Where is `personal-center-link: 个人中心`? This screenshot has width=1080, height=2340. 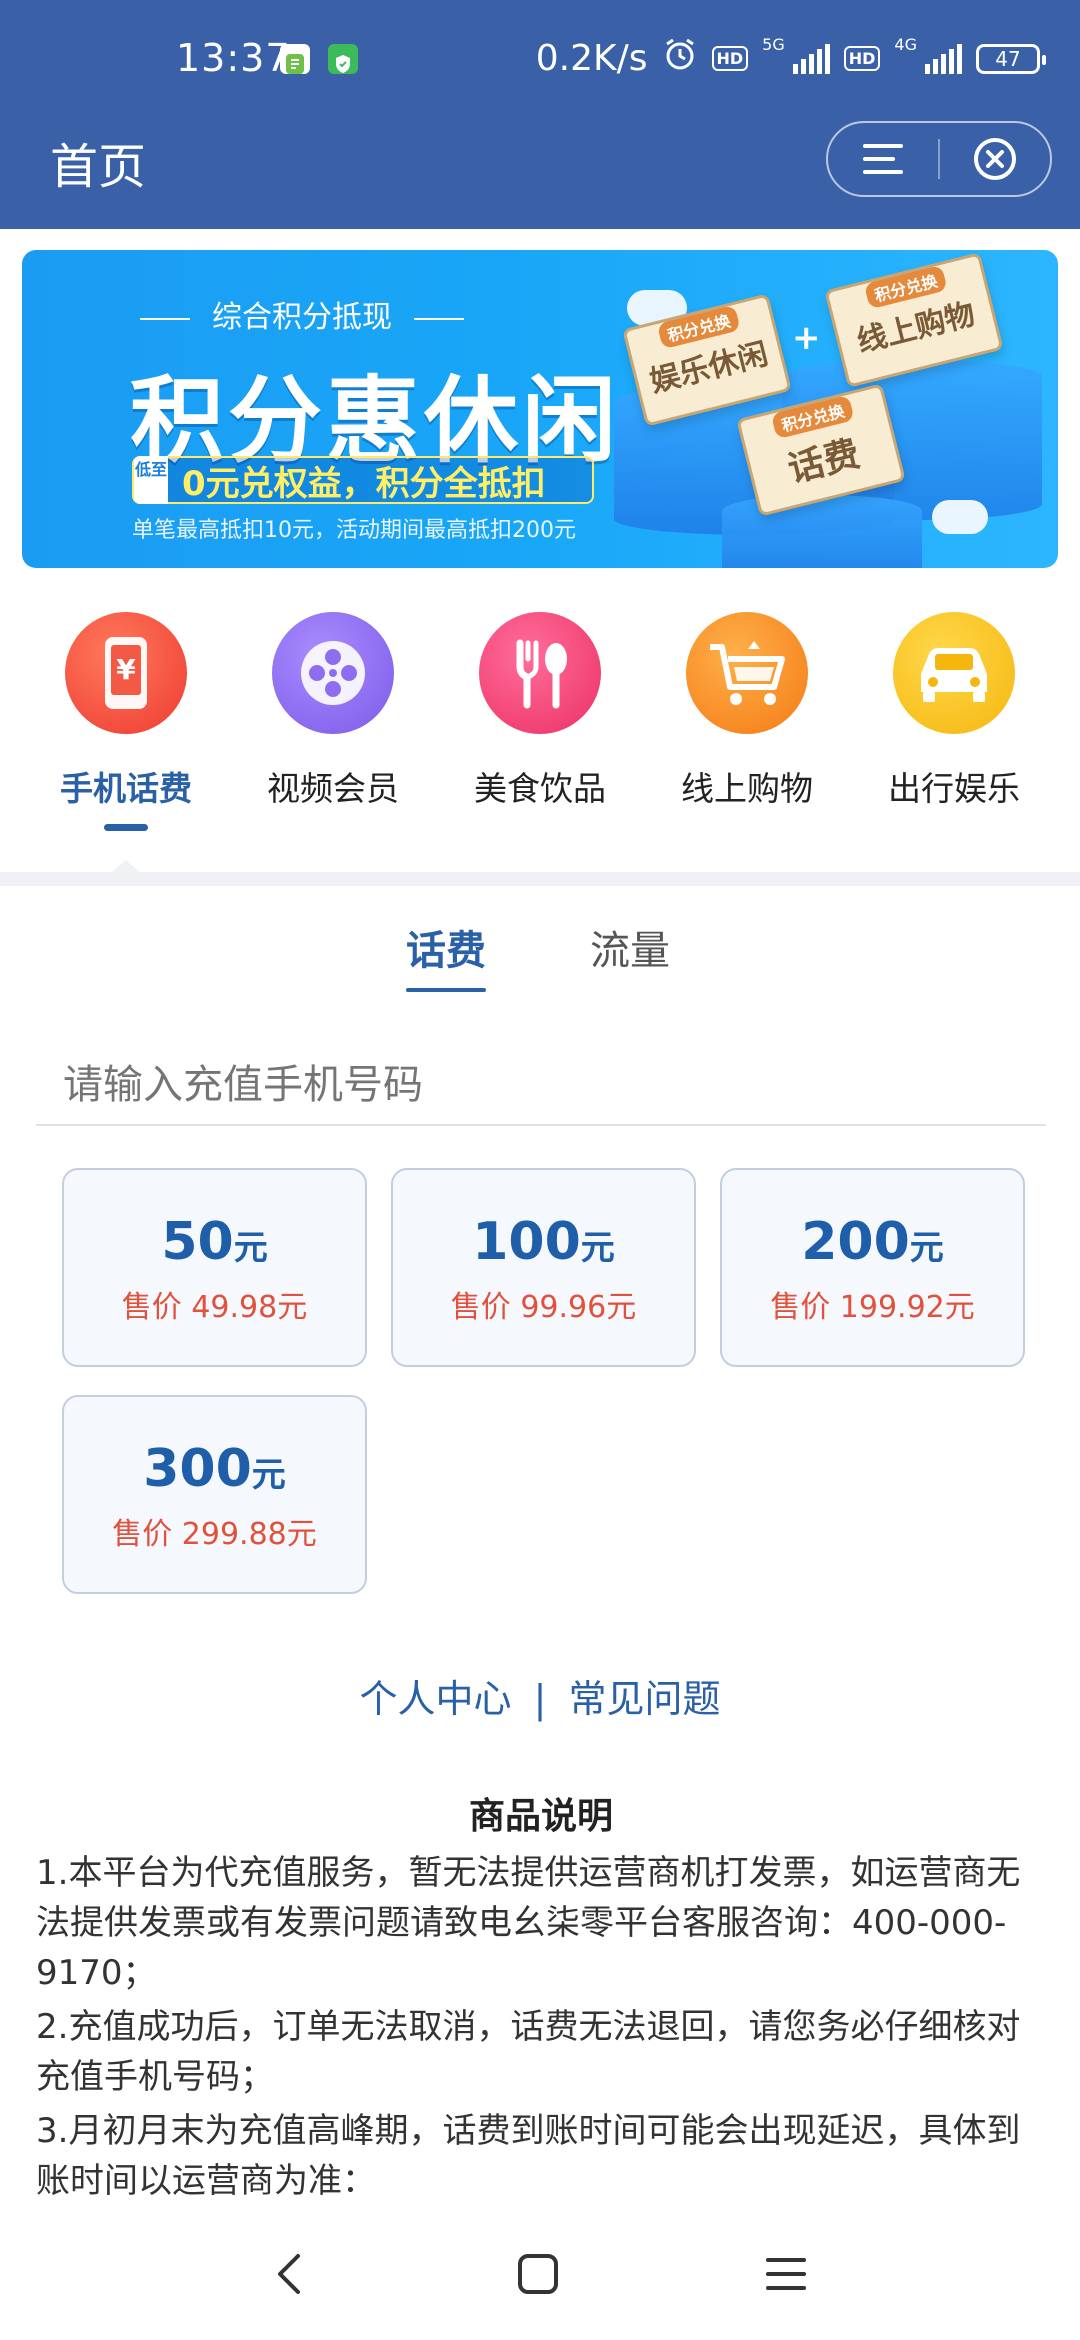
personal-center-link: 个人中心 is located at coordinates (435, 1699).